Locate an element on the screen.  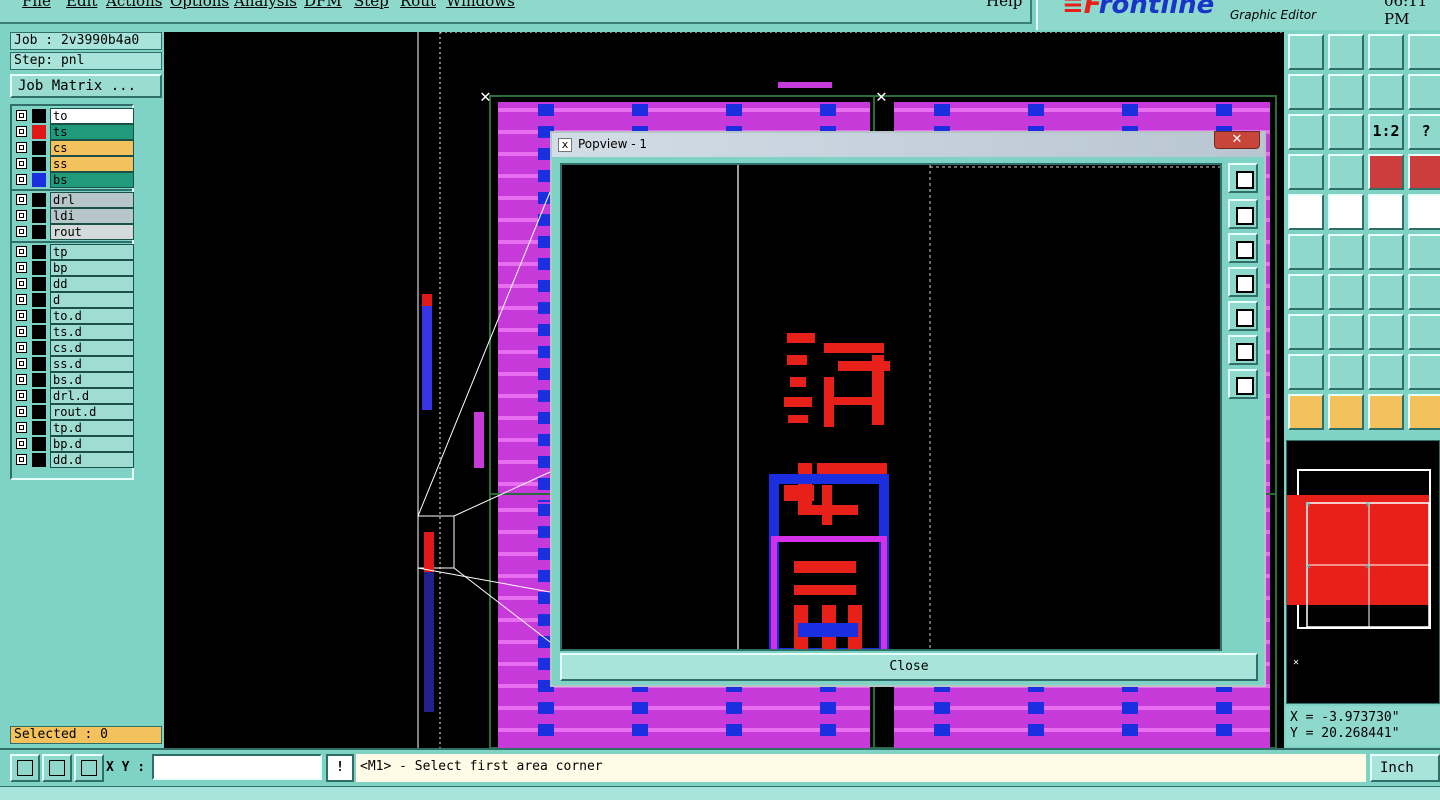
home-icon is located at coordinates (1386, 52).